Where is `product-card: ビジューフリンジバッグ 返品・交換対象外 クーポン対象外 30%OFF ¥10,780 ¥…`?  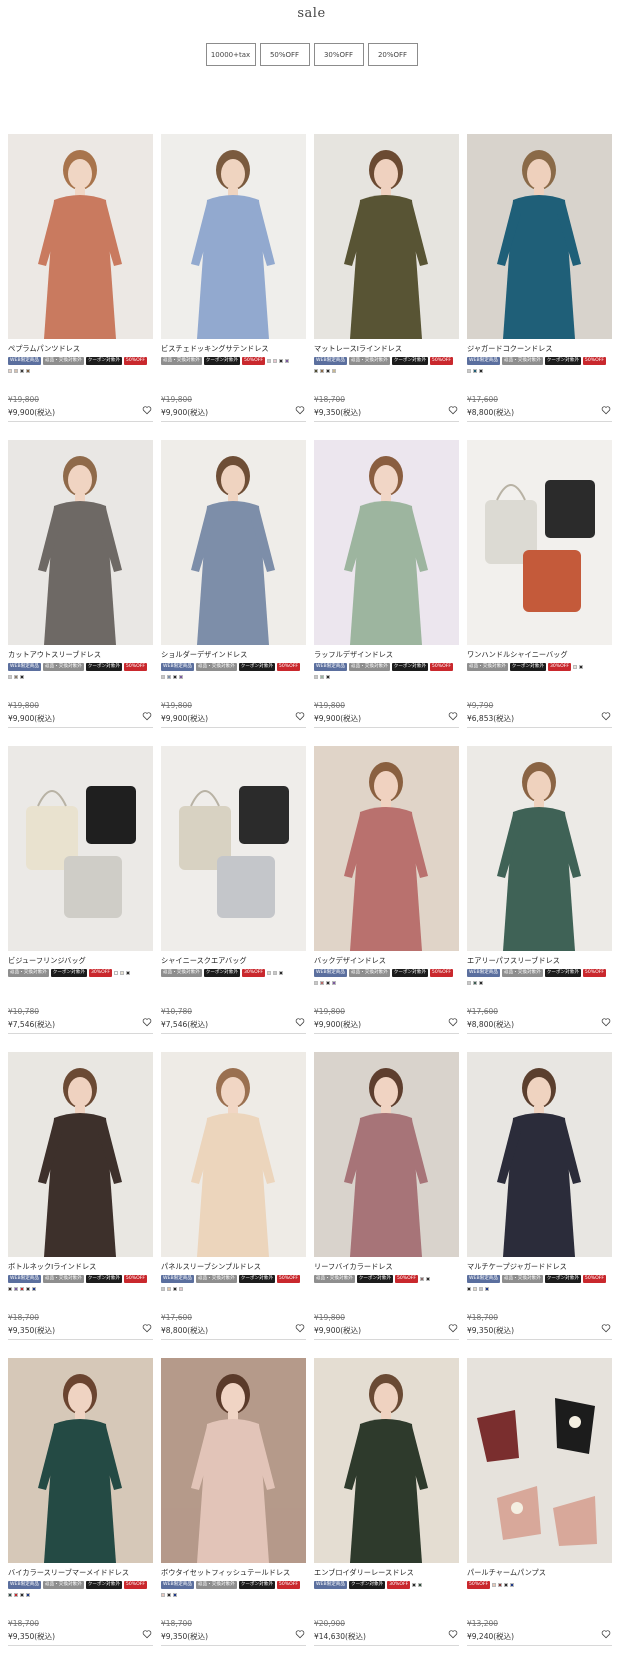
product-card: ビジューフリンジバッグ 返品・交換対象外 クーポン対象外 30%OFF ¥10,780 ¥… is located at coordinates (80, 891).